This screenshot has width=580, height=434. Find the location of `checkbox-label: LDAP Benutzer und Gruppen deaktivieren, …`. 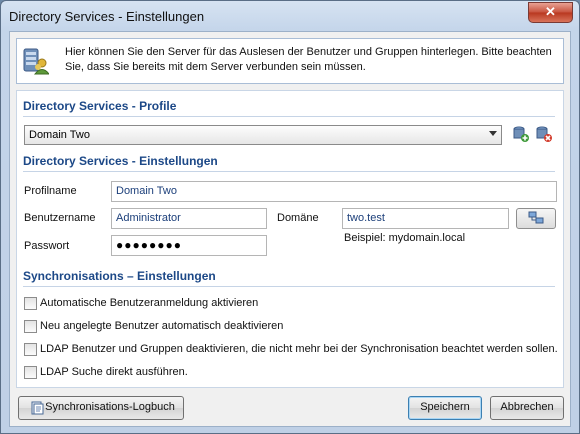

checkbox-label: LDAP Benutzer und Gruppen deaktivieren, … is located at coordinates (299, 349).